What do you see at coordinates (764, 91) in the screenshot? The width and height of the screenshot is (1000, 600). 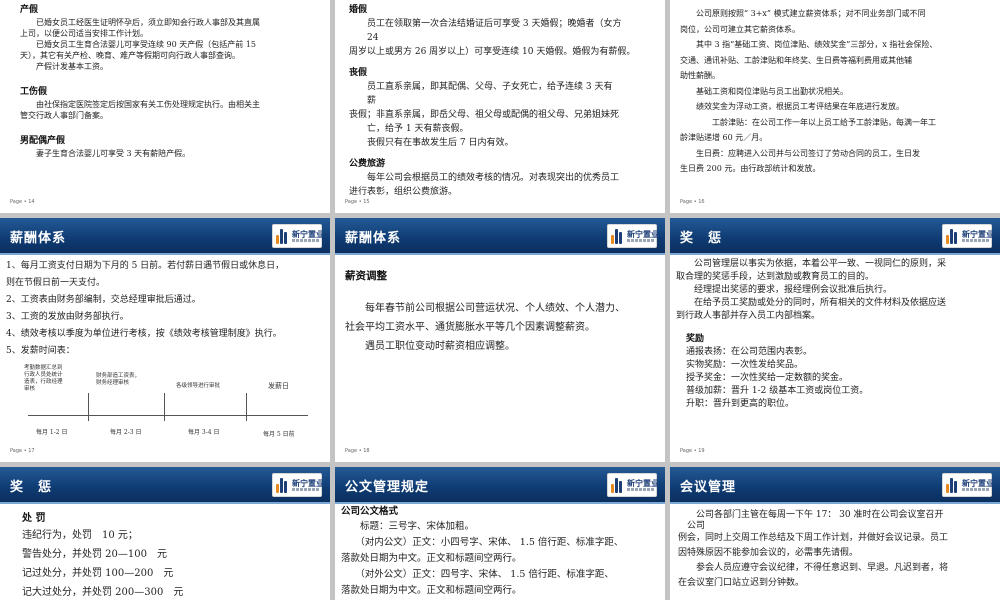 I see `paragraph-line: 基础工资和岗位津贴与员工出勤状况相关。` at bounding box center [764, 91].